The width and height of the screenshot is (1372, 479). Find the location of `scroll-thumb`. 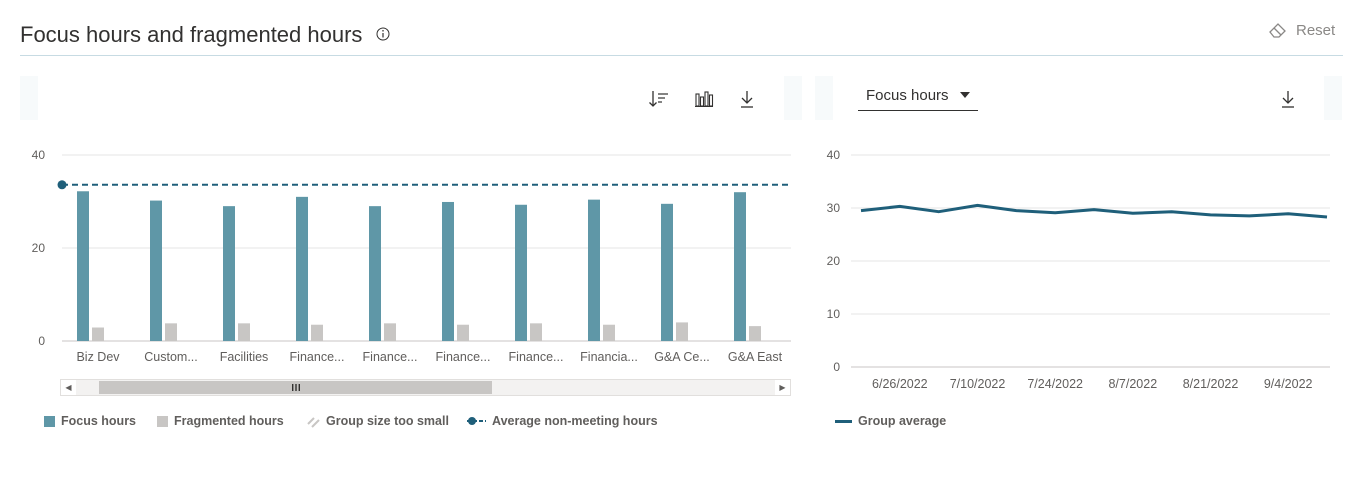

scroll-thumb is located at coordinates (295, 387).